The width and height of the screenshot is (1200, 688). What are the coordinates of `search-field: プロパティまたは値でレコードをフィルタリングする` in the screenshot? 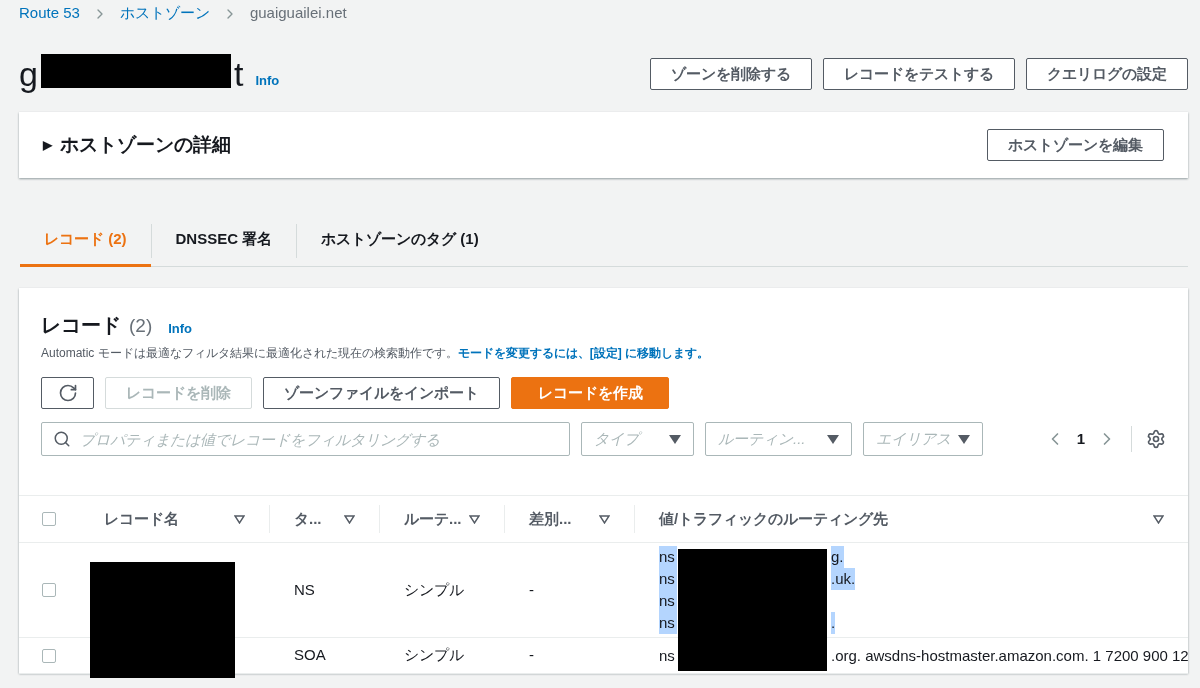 It's located at (305, 439).